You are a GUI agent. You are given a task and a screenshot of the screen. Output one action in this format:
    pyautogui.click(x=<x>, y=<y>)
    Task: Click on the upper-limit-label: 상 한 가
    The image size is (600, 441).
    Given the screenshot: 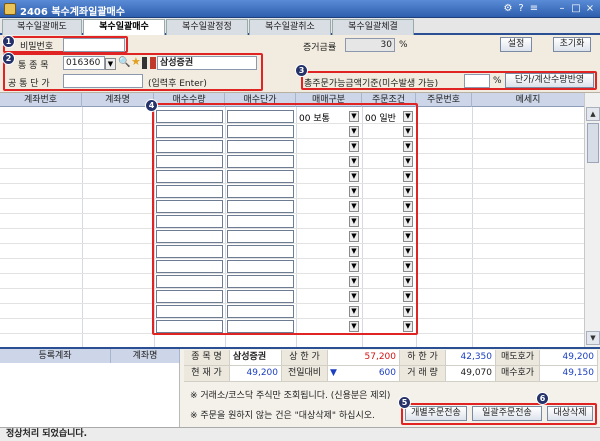 What is the action you would take?
    pyautogui.click(x=304, y=357)
    